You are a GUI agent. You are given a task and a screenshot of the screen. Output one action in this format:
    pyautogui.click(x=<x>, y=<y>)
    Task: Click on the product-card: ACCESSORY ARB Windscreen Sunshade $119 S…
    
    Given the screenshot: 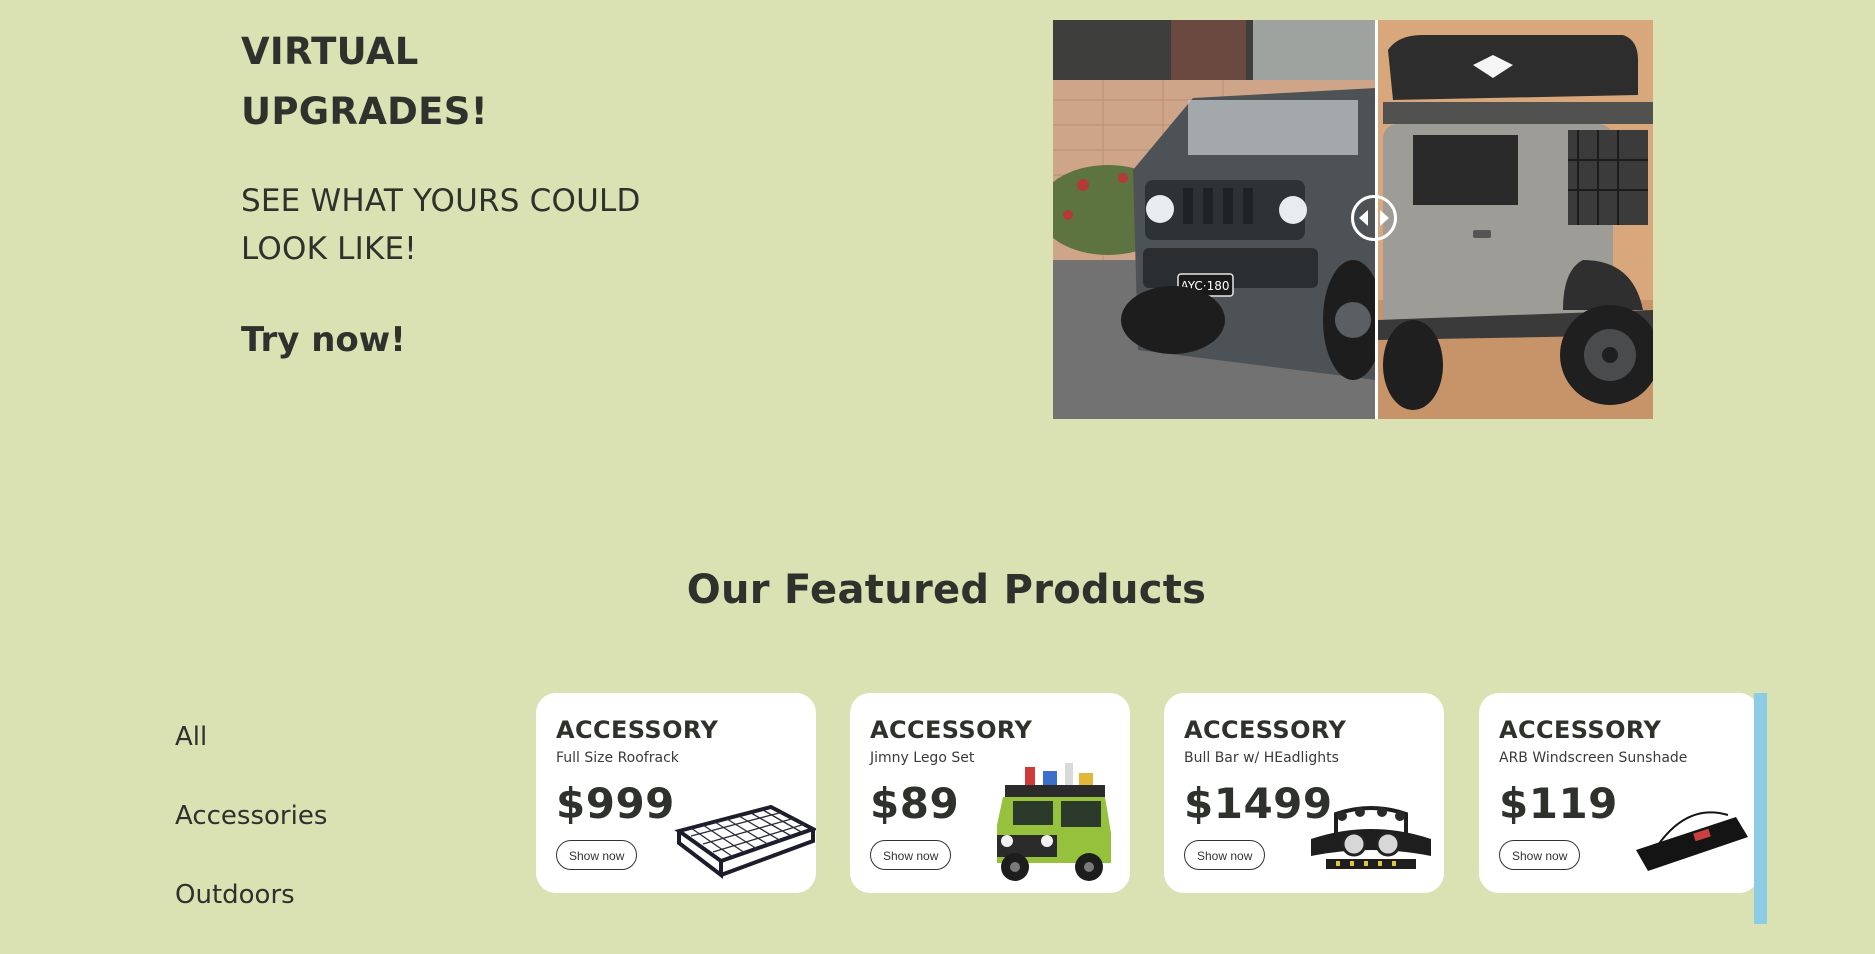 What is the action you would take?
    pyautogui.click(x=1619, y=793)
    